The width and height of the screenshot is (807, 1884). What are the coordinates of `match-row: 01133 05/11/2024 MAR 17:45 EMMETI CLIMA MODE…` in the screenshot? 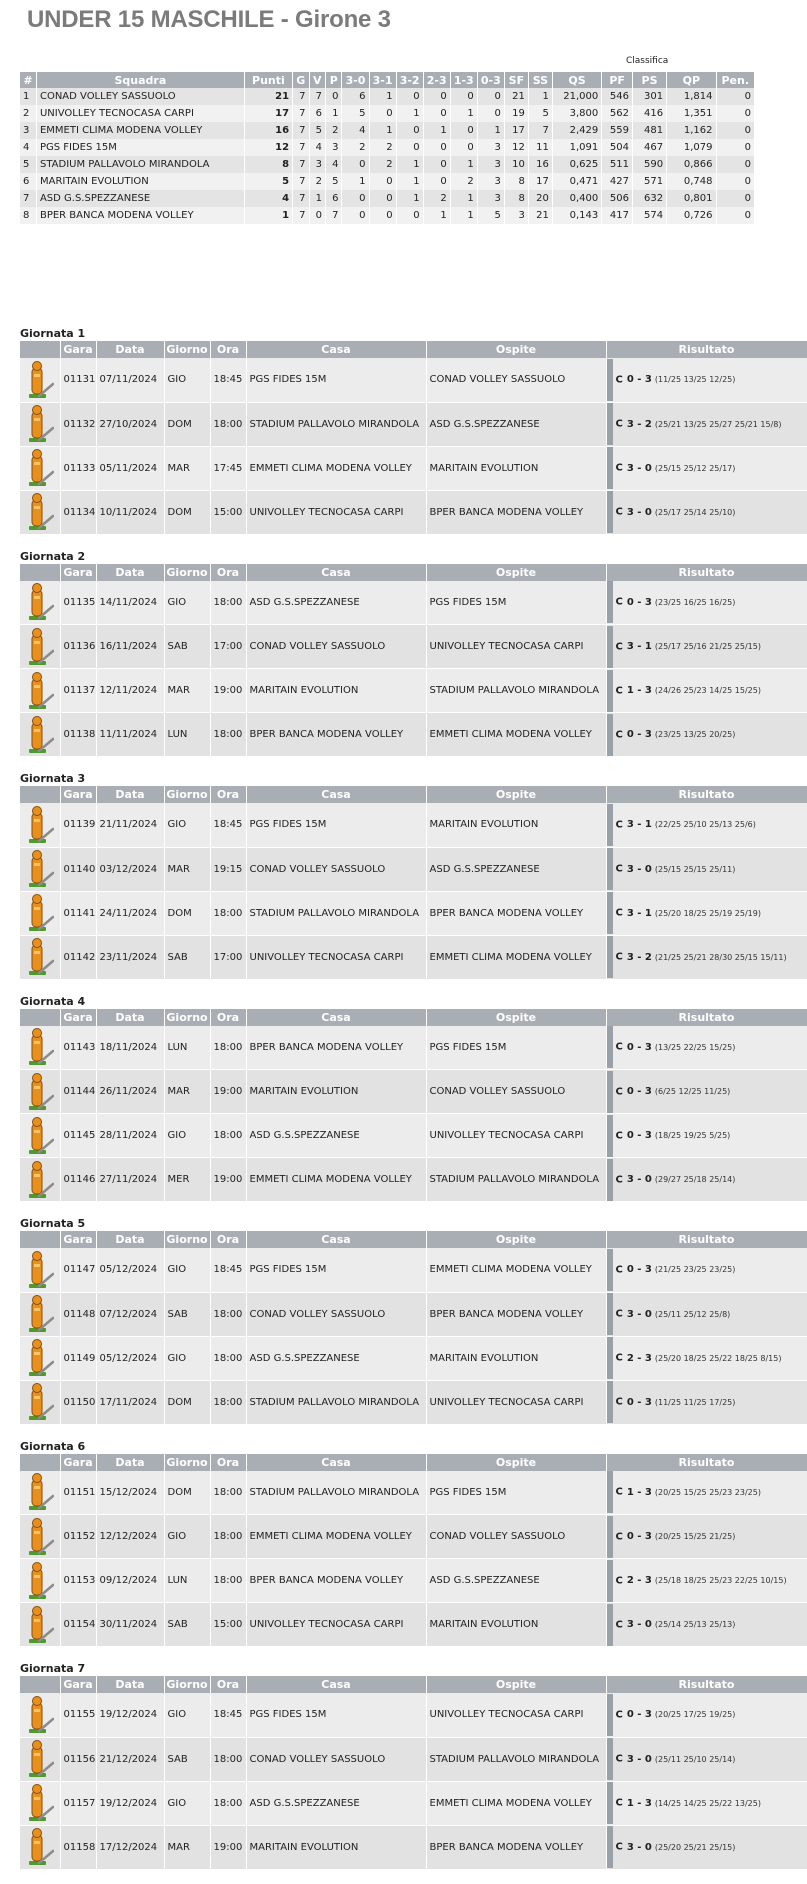 It's located at (413, 468).